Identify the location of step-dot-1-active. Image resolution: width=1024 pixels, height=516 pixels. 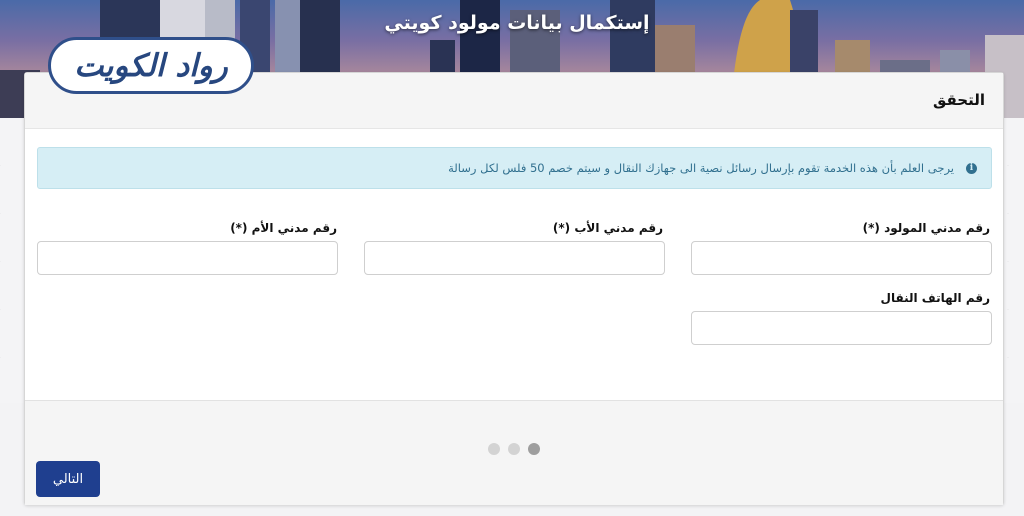
(534, 449).